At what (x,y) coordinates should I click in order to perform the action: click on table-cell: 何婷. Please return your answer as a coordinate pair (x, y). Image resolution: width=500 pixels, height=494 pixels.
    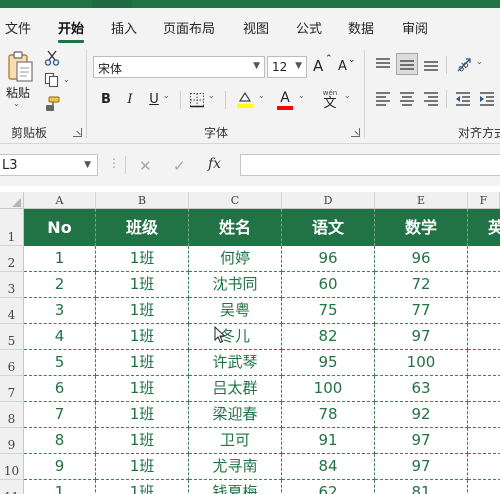
    Looking at the image, I should click on (235, 259).